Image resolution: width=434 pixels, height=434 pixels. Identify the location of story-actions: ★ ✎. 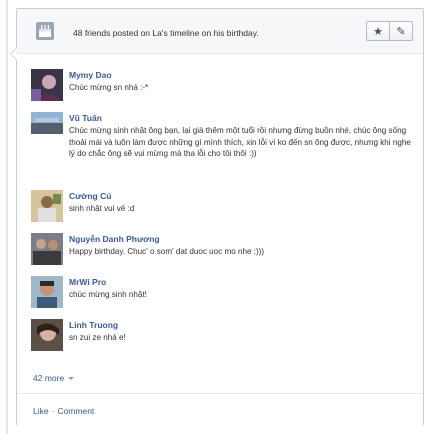
(389, 31).